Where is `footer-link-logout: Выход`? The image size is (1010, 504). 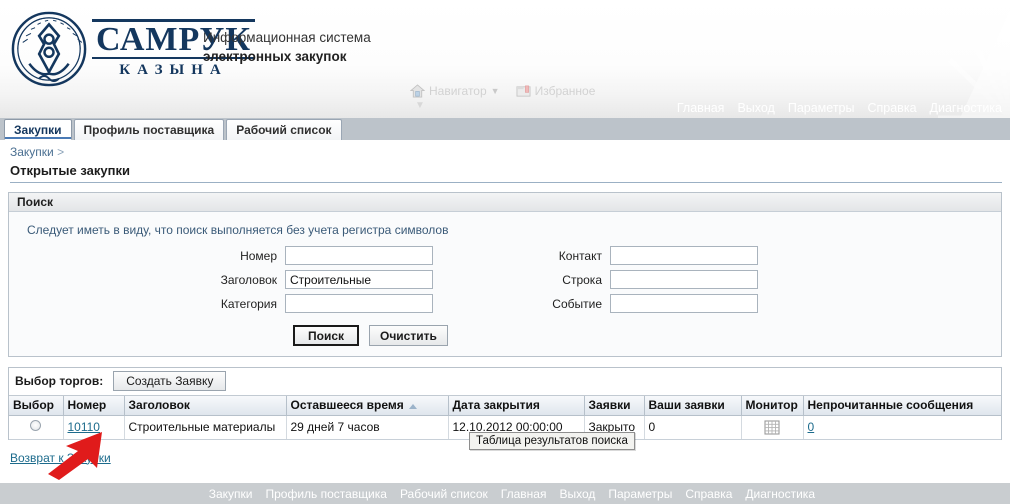 footer-link-logout: Выход is located at coordinates (577, 494).